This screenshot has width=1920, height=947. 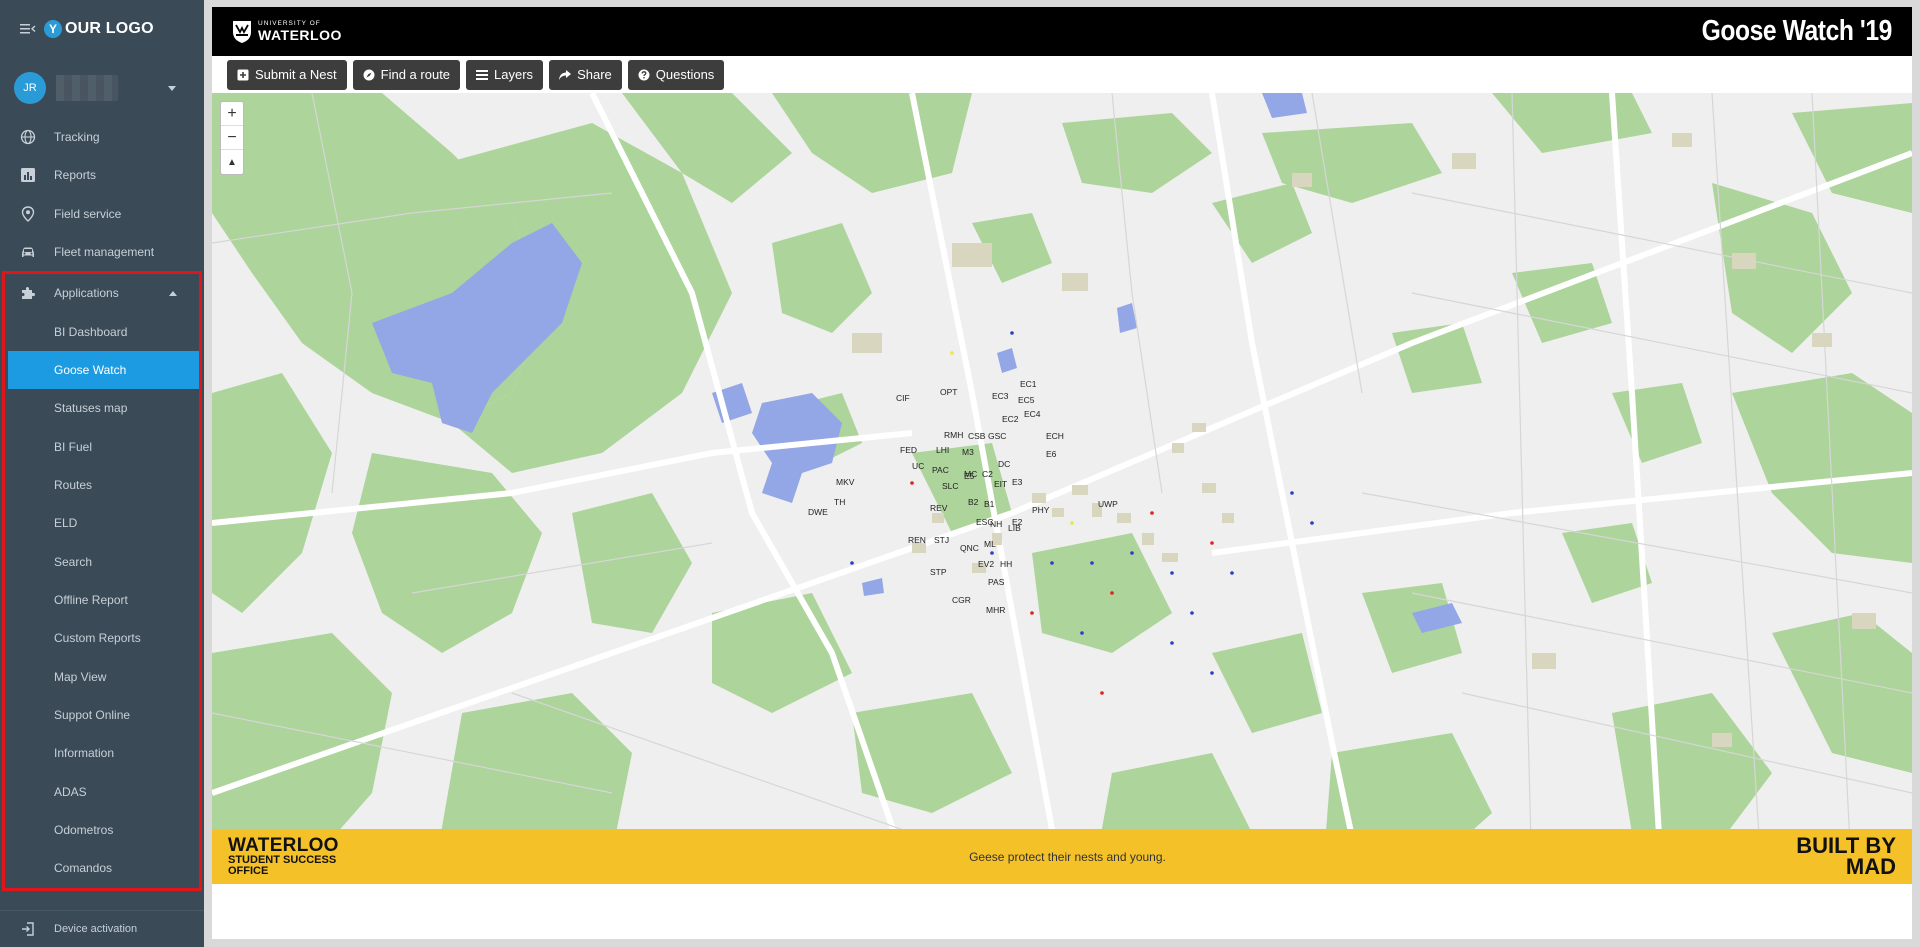 I want to click on sidebar-subitem-bi-fuel: BI Fuel, so click(x=102, y=447).